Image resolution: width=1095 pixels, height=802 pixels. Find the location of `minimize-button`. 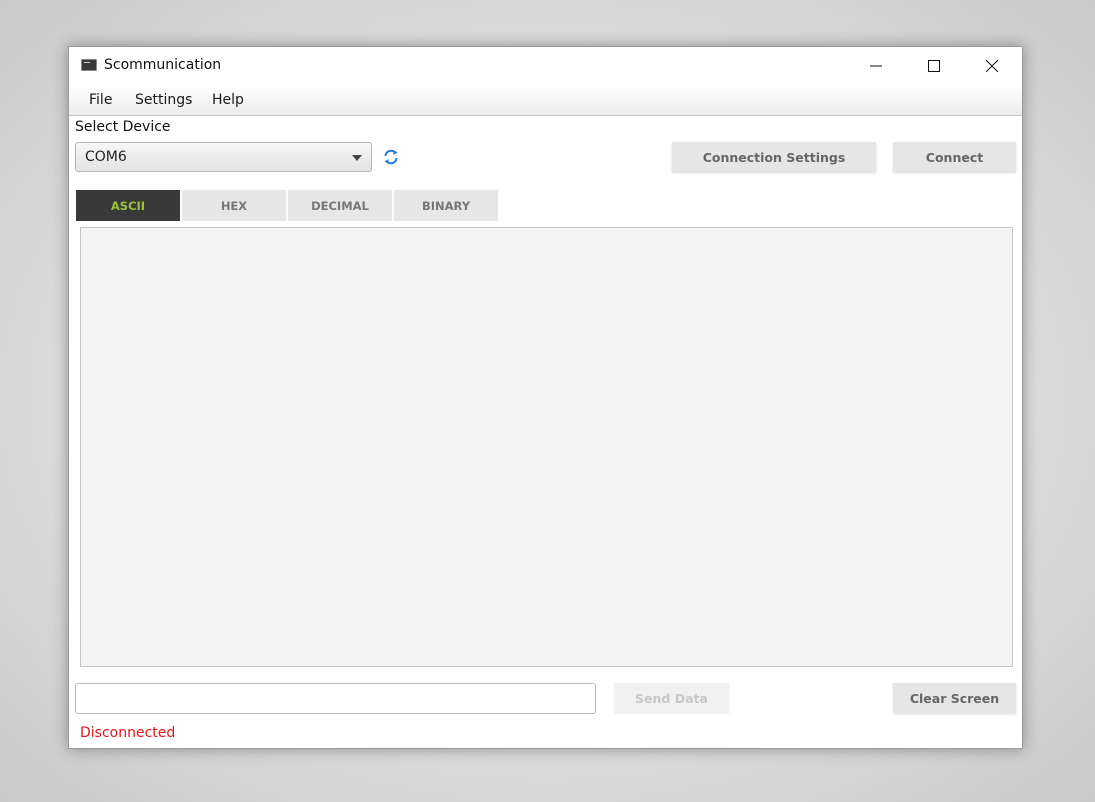

minimize-button is located at coordinates (876, 66).